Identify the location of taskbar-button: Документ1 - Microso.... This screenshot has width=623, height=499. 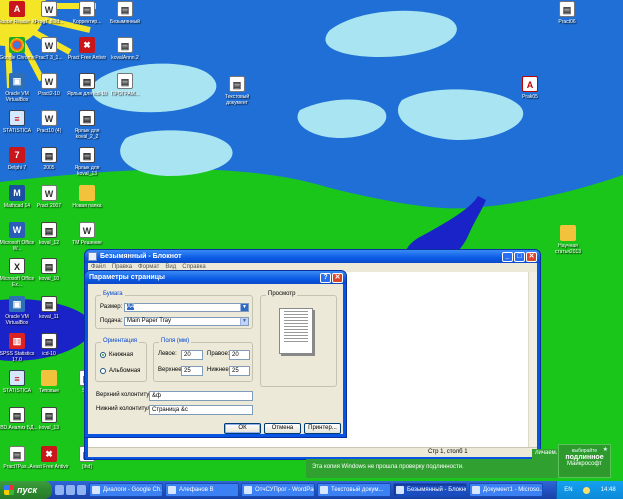
(506, 490).